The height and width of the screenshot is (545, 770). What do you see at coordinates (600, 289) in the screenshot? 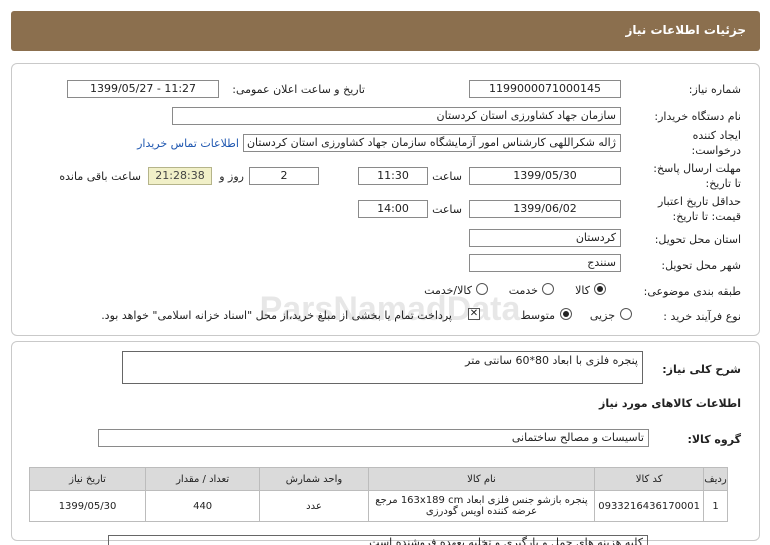
I see `category-radio-goods` at bounding box center [600, 289].